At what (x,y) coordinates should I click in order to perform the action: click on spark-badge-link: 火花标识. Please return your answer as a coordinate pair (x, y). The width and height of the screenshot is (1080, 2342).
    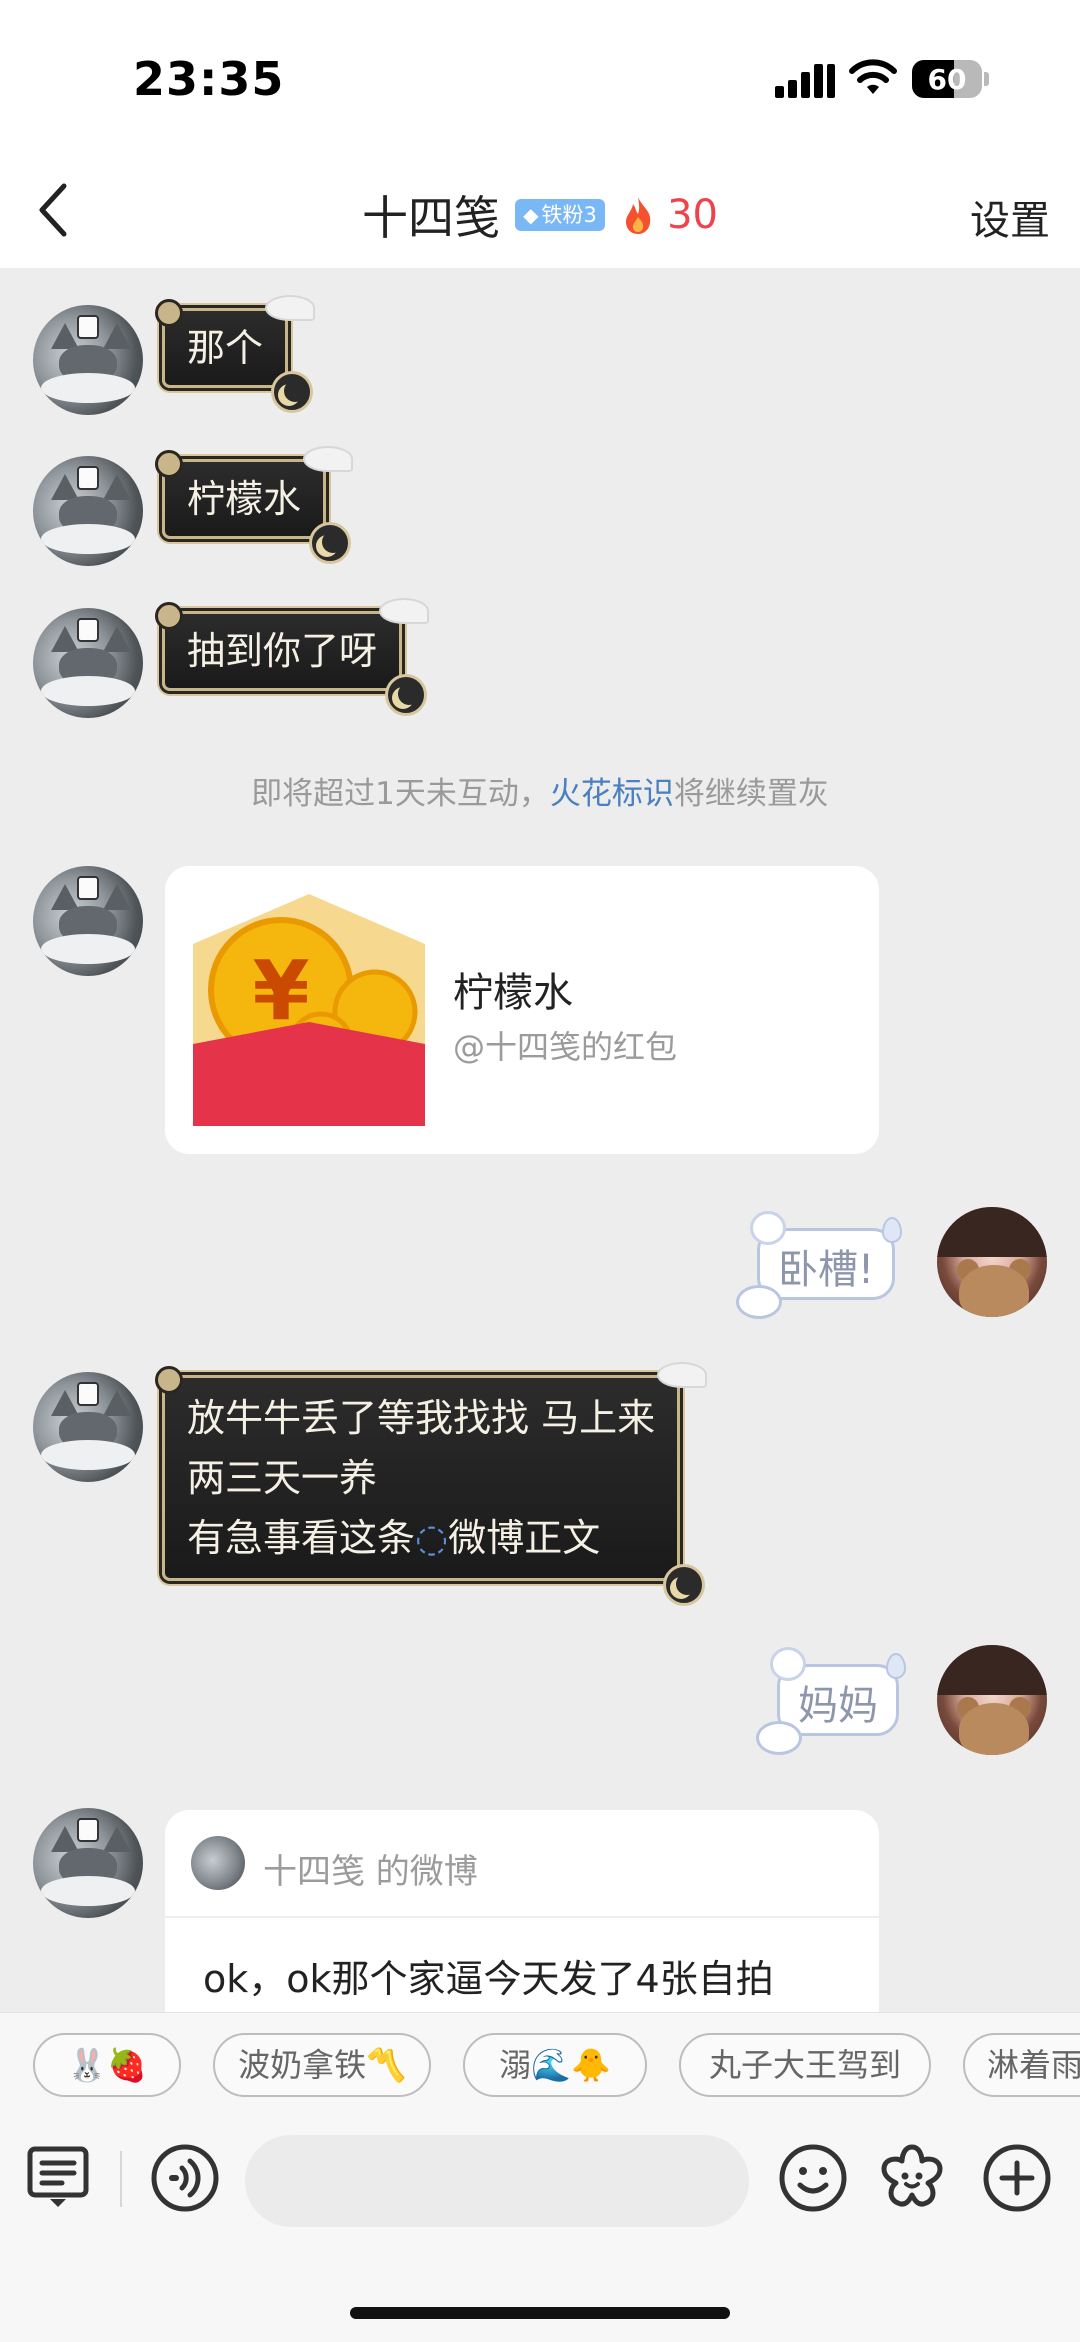
    Looking at the image, I should click on (612, 794).